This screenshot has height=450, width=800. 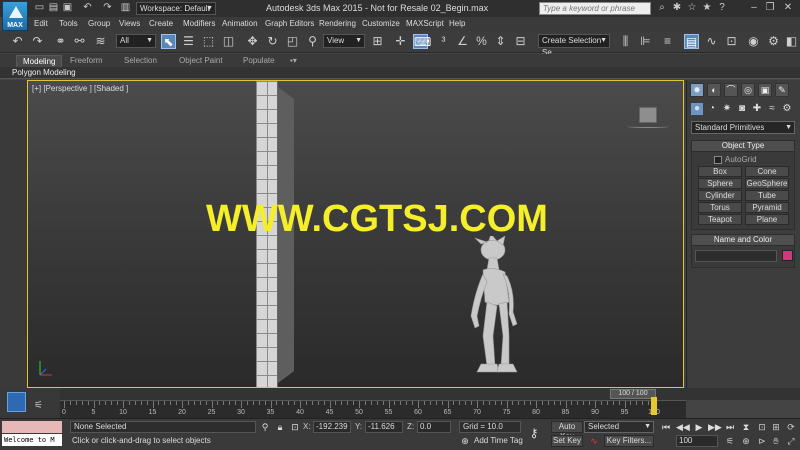 I want to click on window-crossing-icon: ◫, so click(x=228, y=41).